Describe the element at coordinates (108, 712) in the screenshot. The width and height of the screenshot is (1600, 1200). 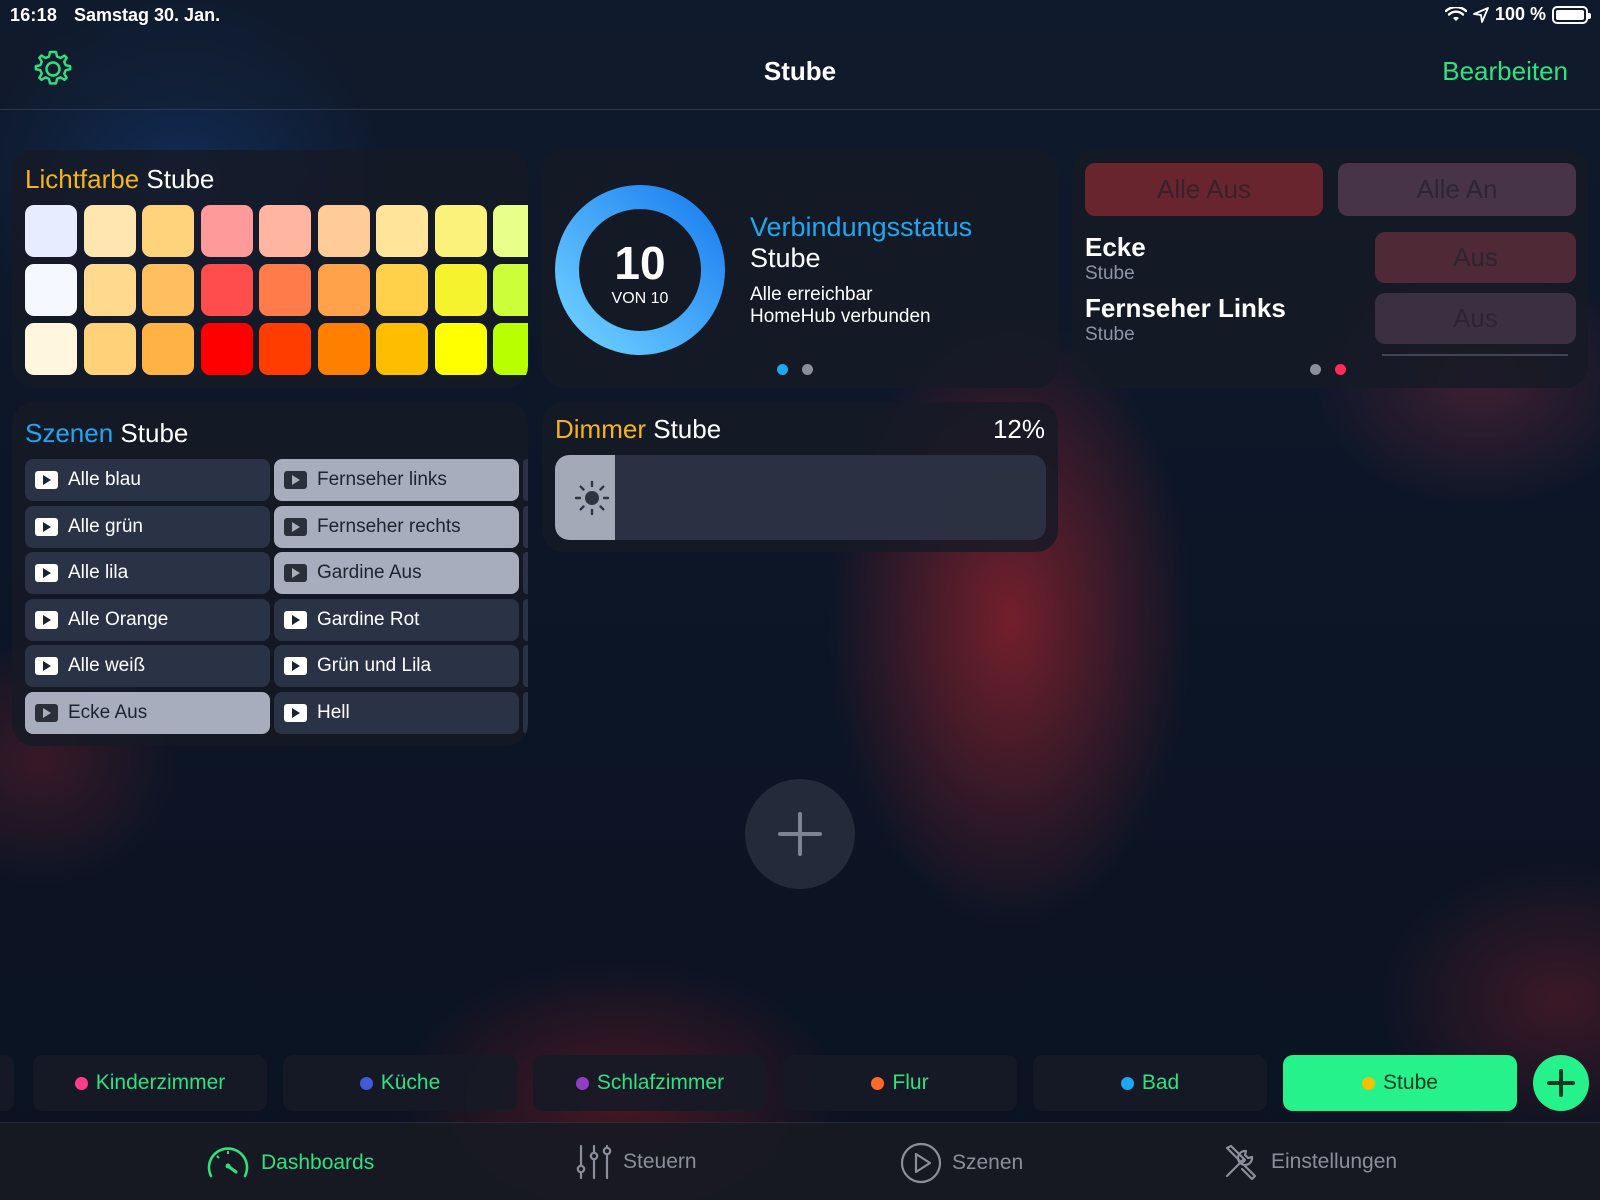
I see `scene-label: Ecke Aus` at that location.